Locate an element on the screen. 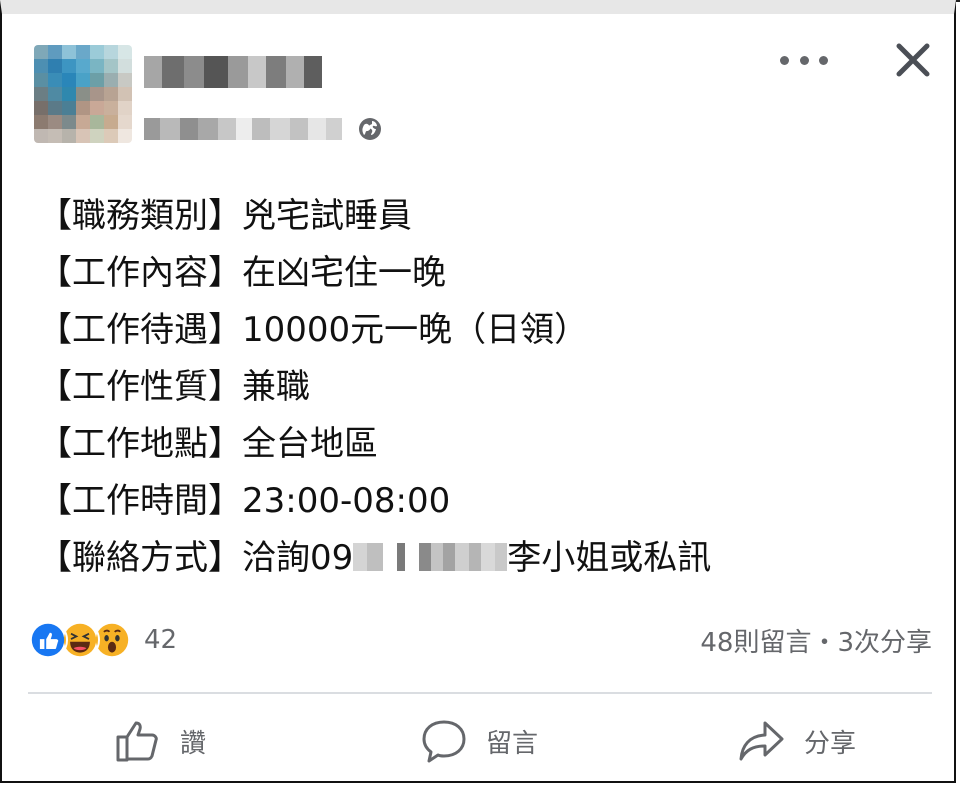  field-value: 全台地區 is located at coordinates (310, 444).